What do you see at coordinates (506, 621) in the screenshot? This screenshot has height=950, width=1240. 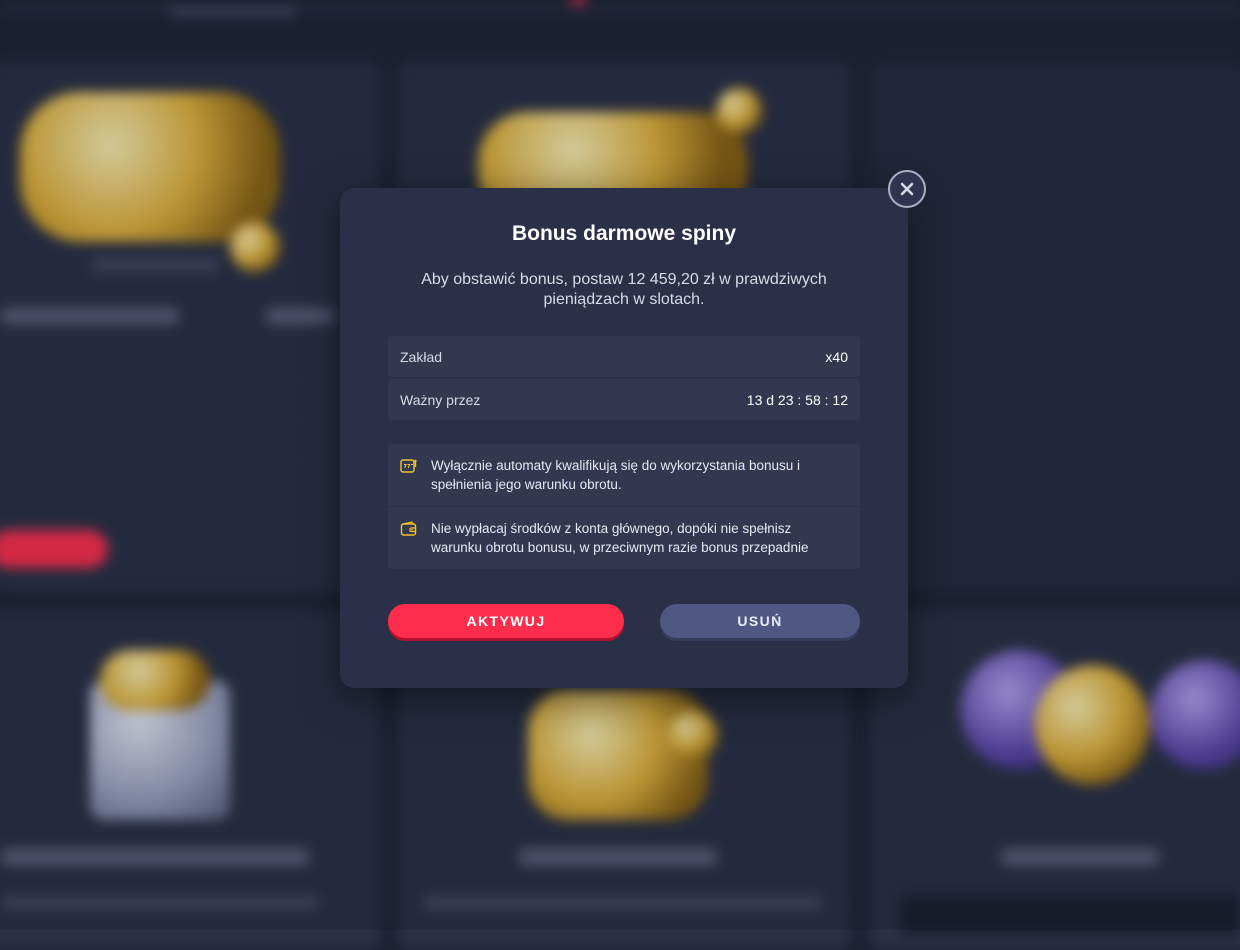 I see `activate-button: AKTYWUJ` at bounding box center [506, 621].